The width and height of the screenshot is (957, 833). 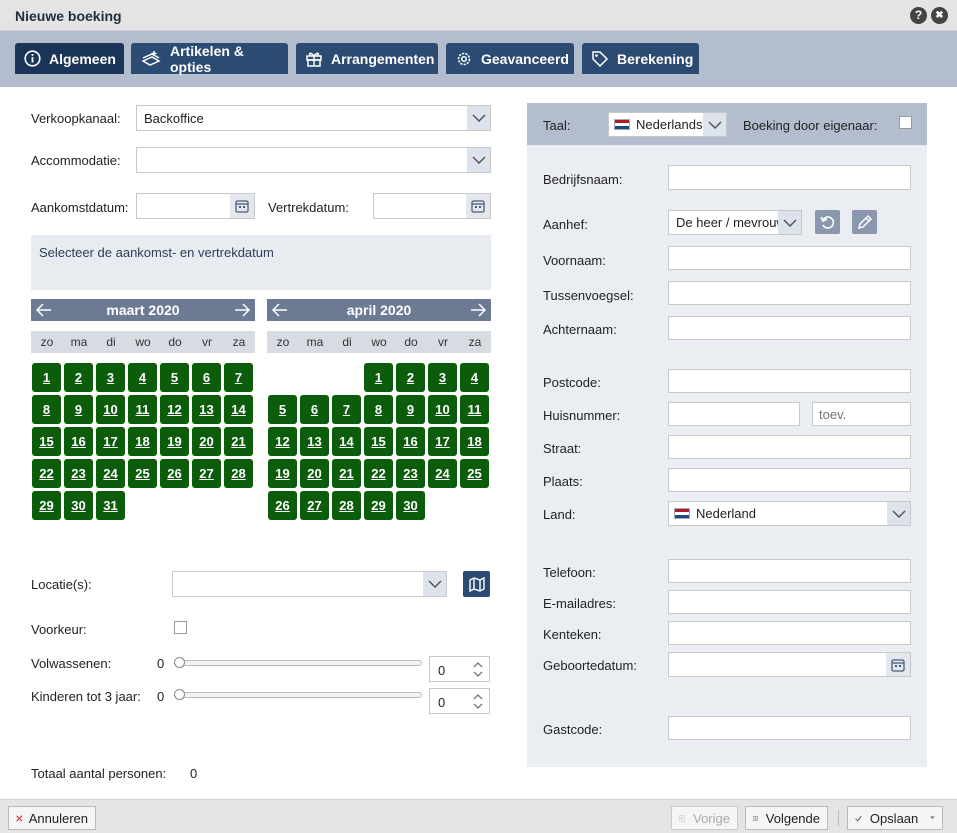 I want to click on huisnummer-input, so click(x=734, y=414).